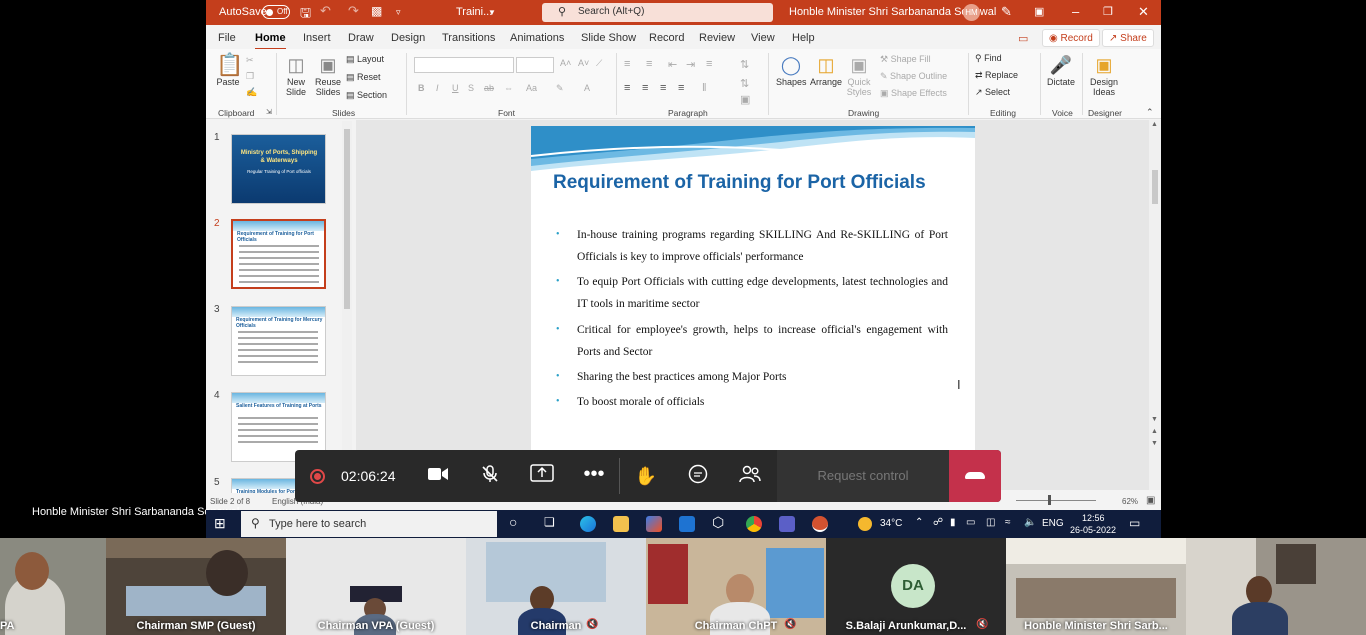 The width and height of the screenshot is (1366, 635). What do you see at coordinates (549, 522) in the screenshot?
I see `task-view-icon: ❏` at bounding box center [549, 522].